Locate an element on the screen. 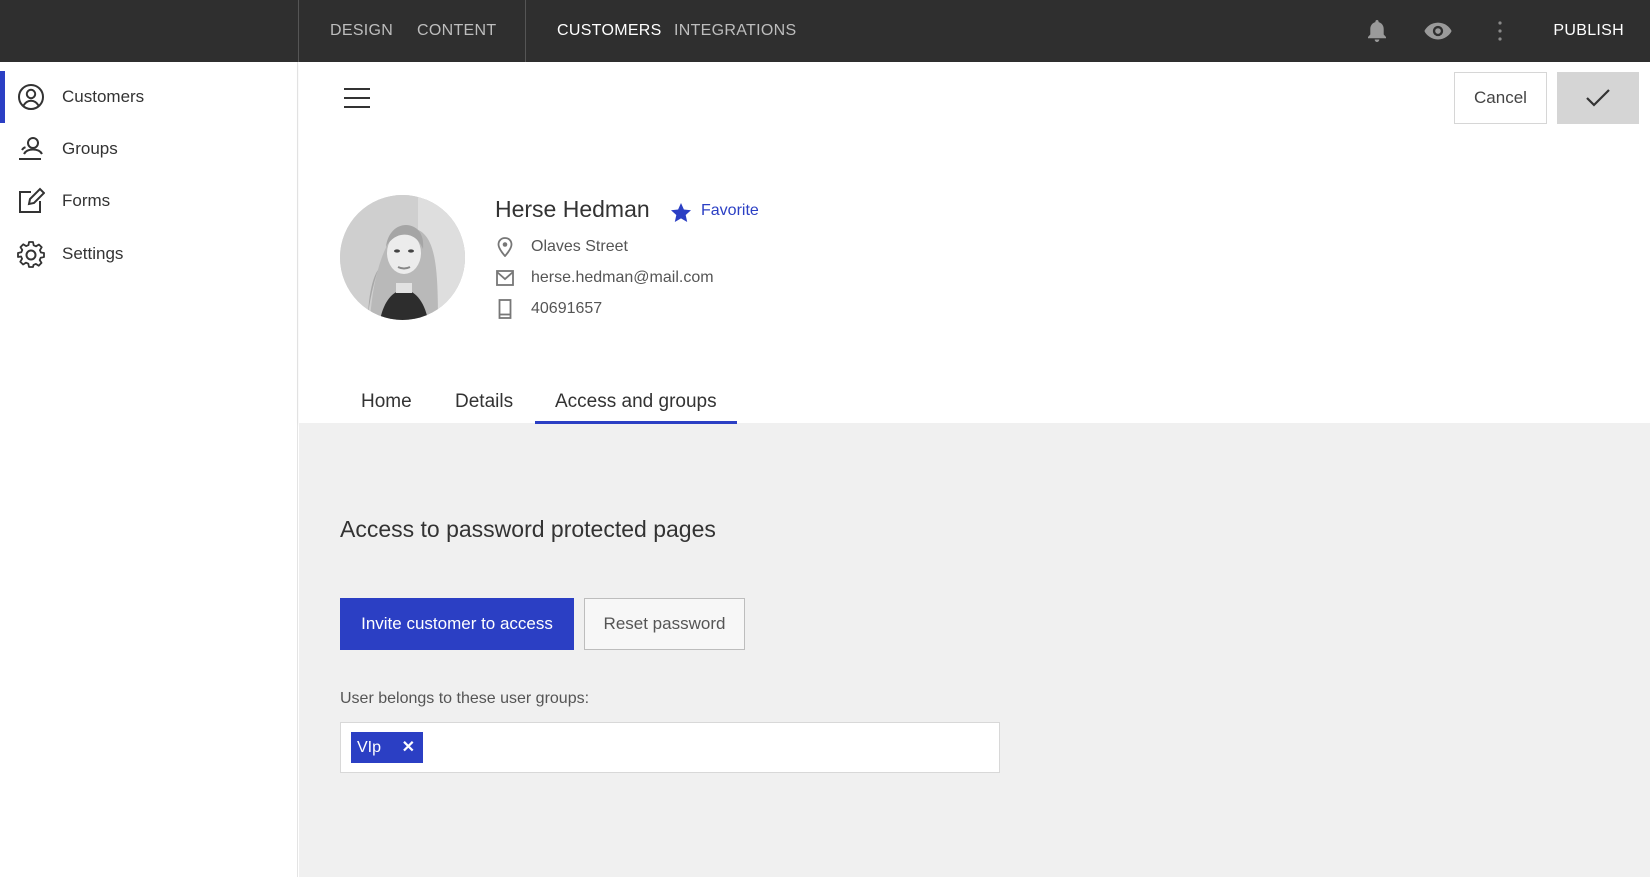  star-icon is located at coordinates (681, 213).